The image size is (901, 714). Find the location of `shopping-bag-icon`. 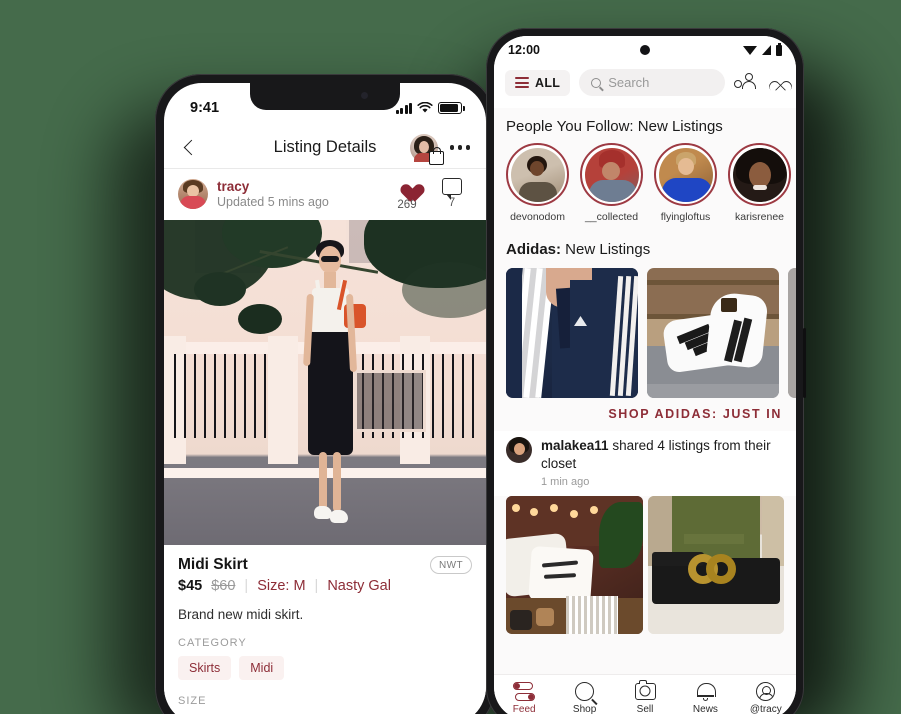

shopping-bag-icon is located at coordinates (436, 155).